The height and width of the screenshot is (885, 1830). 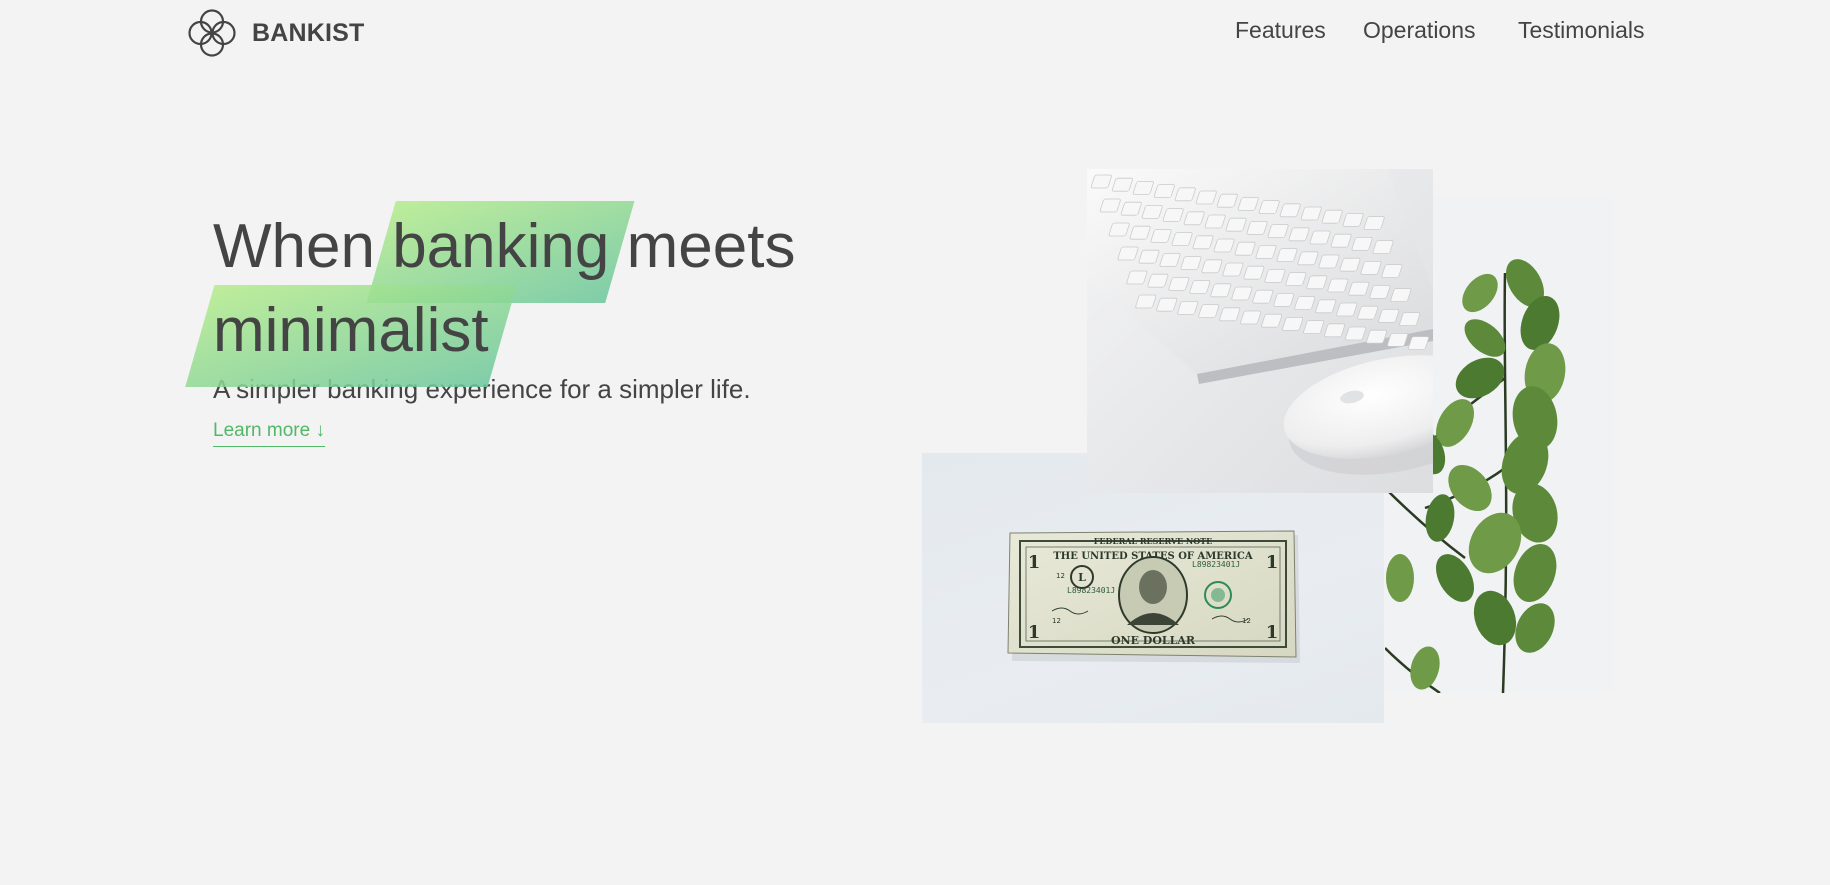 I want to click on hero-title-highlight: banking, so click(x=500, y=247).